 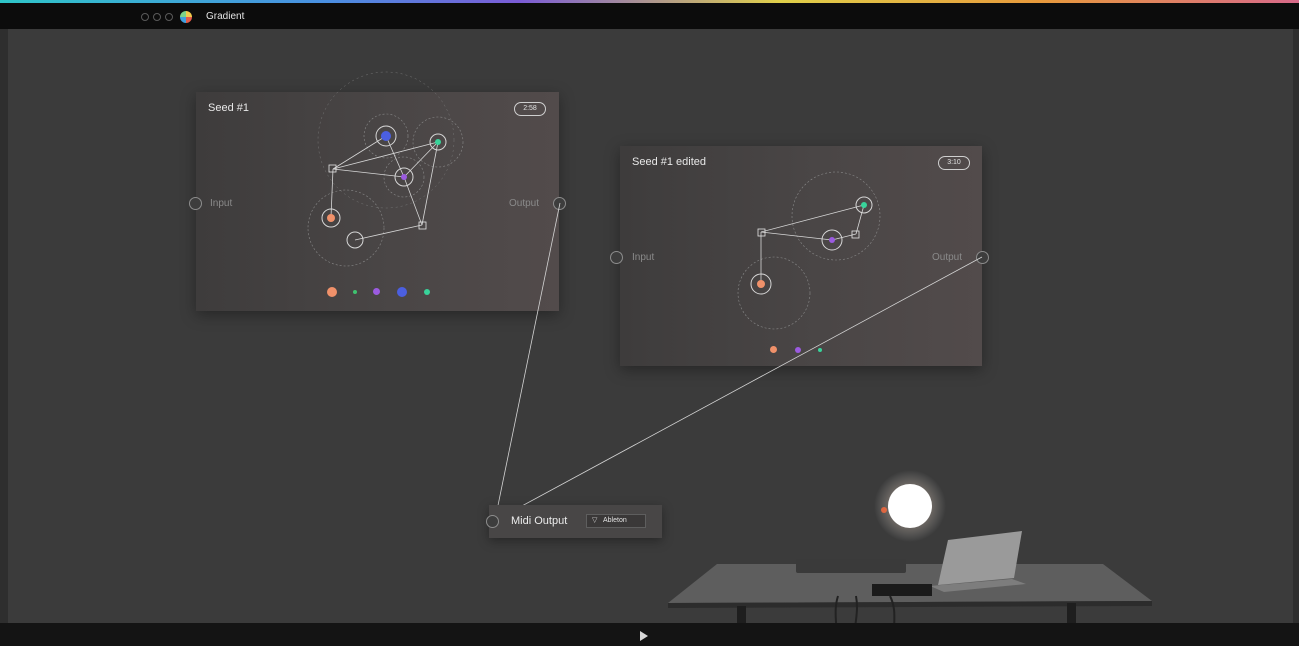 What do you see at coordinates (539, 521) in the screenshot?
I see `midi-output-label: Midi Output` at bounding box center [539, 521].